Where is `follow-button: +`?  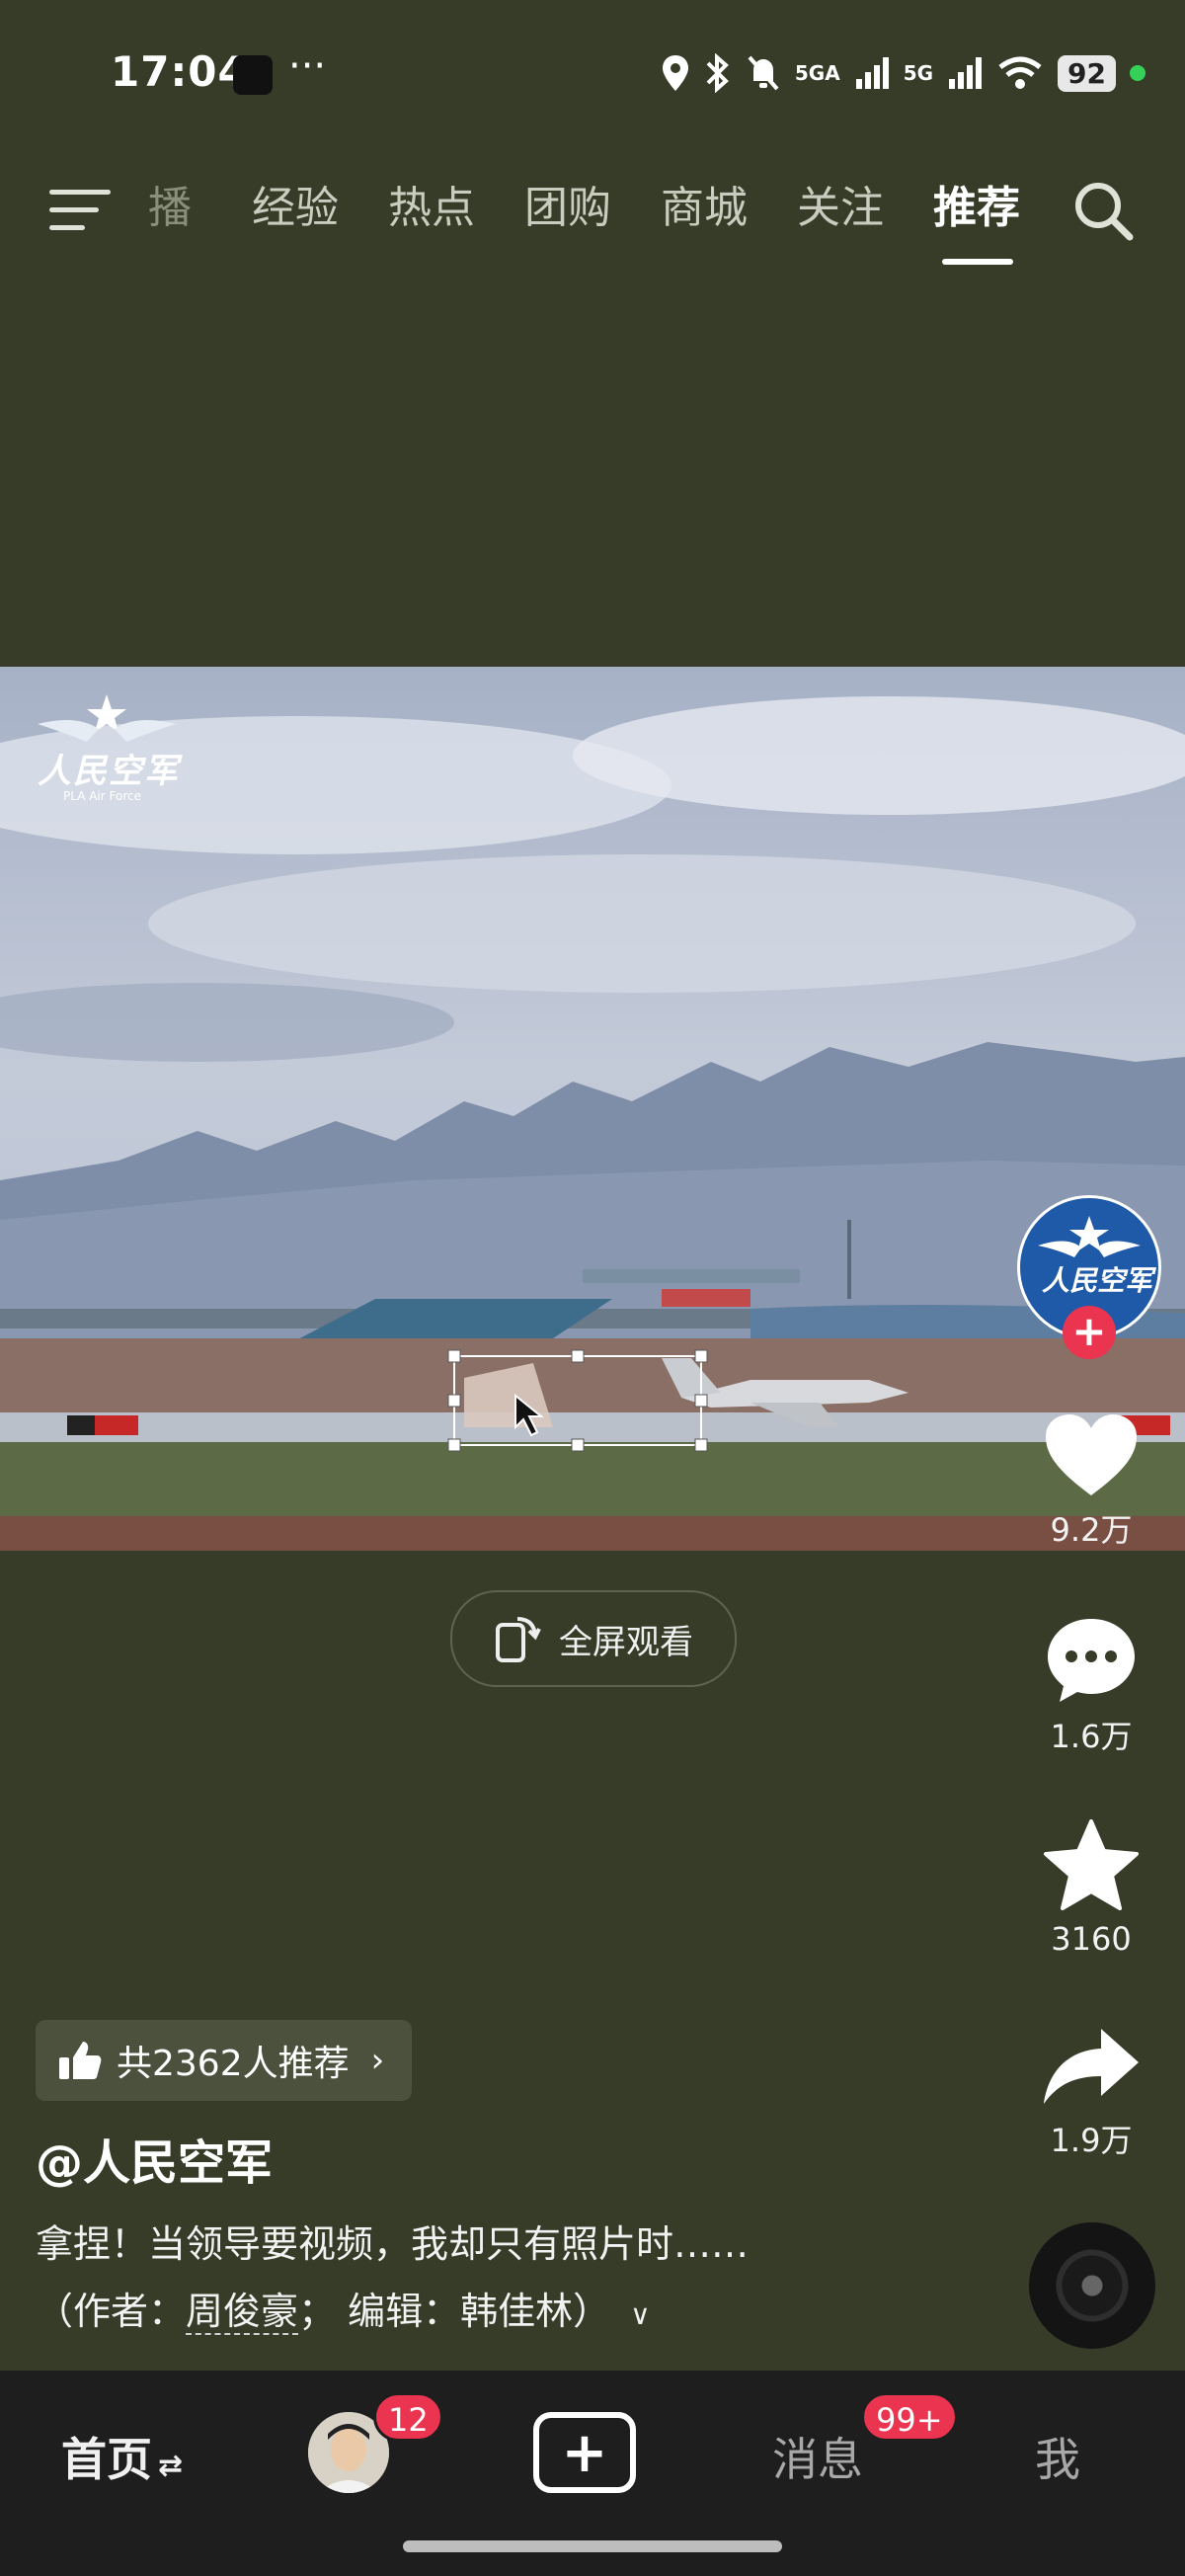
follow-button: + is located at coordinates (1090, 1332).